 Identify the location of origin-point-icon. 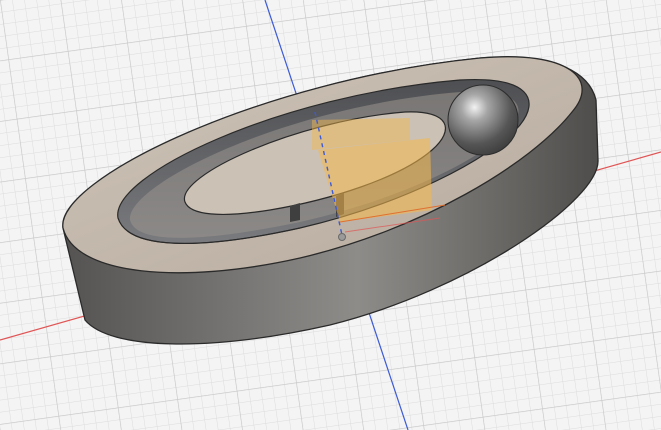
(342, 237).